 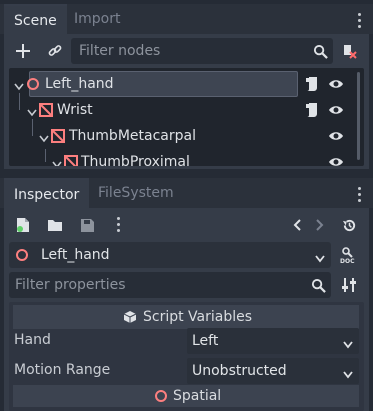 I want to click on cube-icon, so click(x=130, y=317).